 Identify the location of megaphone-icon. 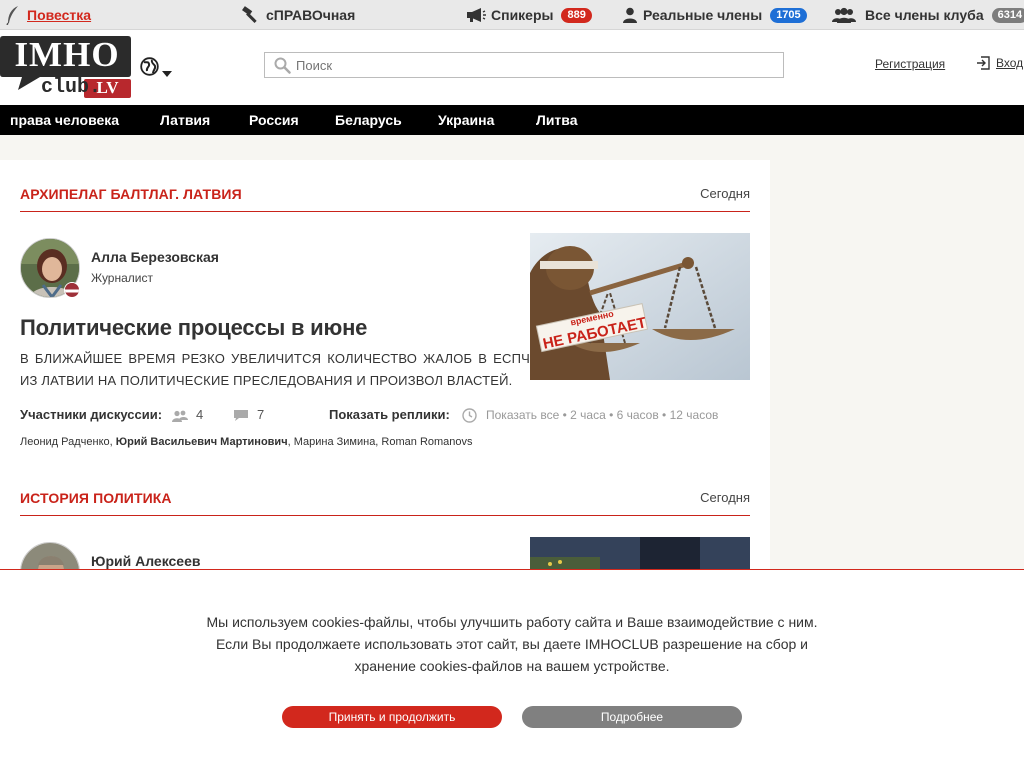
(476, 15).